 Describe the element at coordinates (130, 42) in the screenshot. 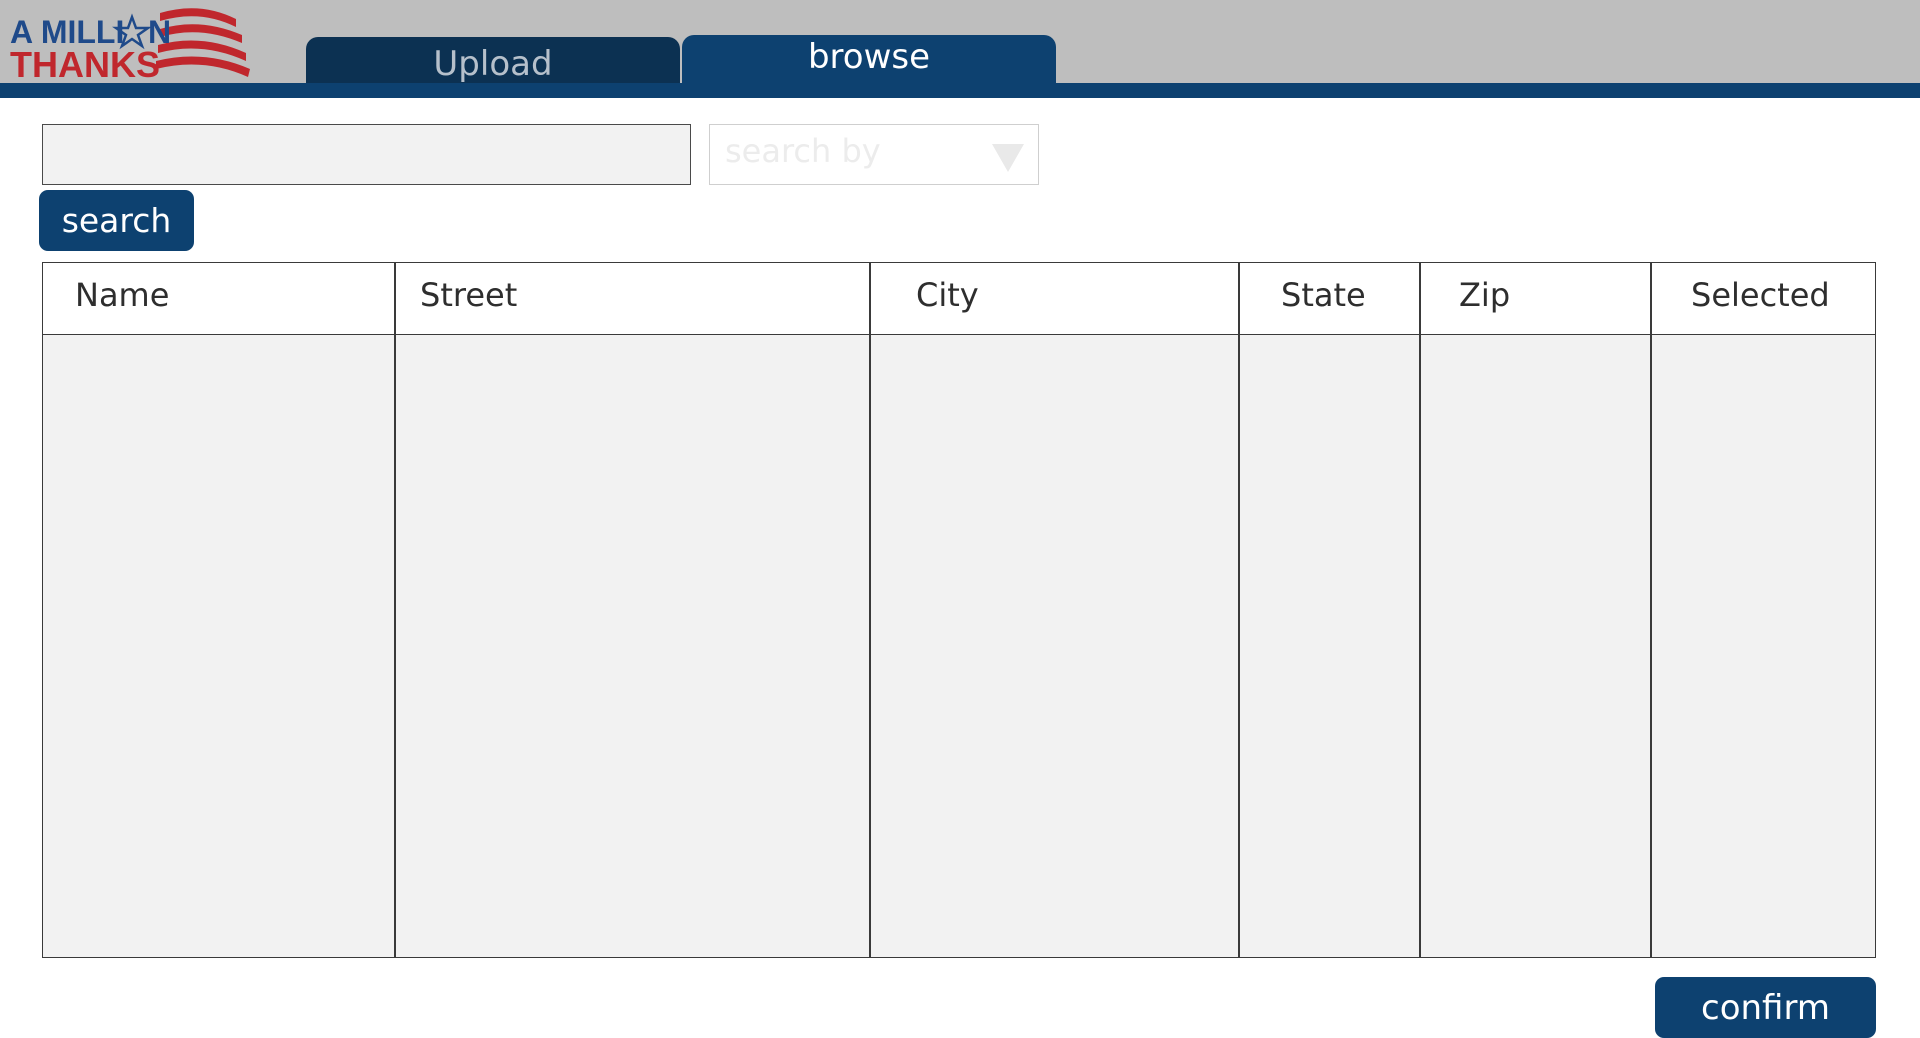

I see `app-logo: A MILLI N THANKS` at that location.